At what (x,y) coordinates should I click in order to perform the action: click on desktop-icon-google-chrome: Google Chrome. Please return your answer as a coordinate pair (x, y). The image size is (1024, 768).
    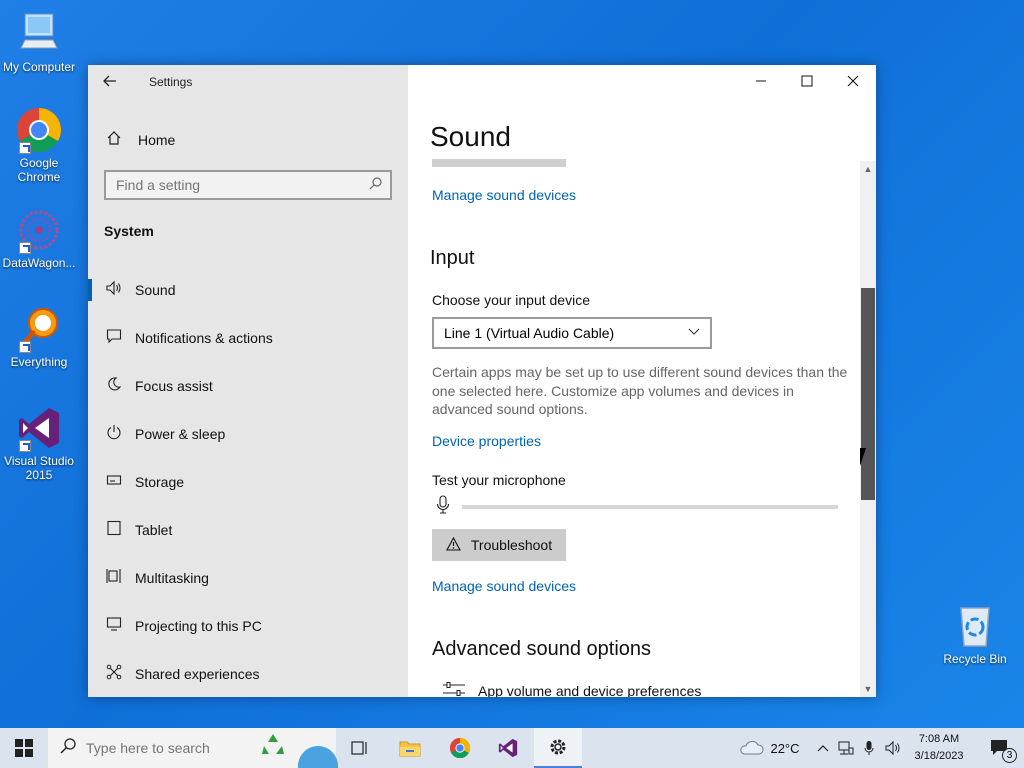
    Looking at the image, I should click on (39, 145).